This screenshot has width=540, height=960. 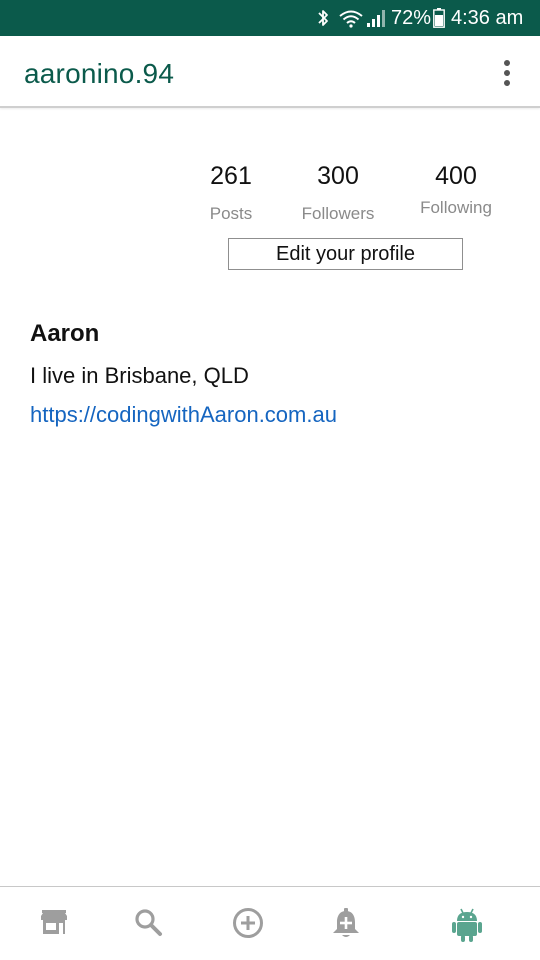 I want to click on nav-item-home, so click(x=54, y=923).